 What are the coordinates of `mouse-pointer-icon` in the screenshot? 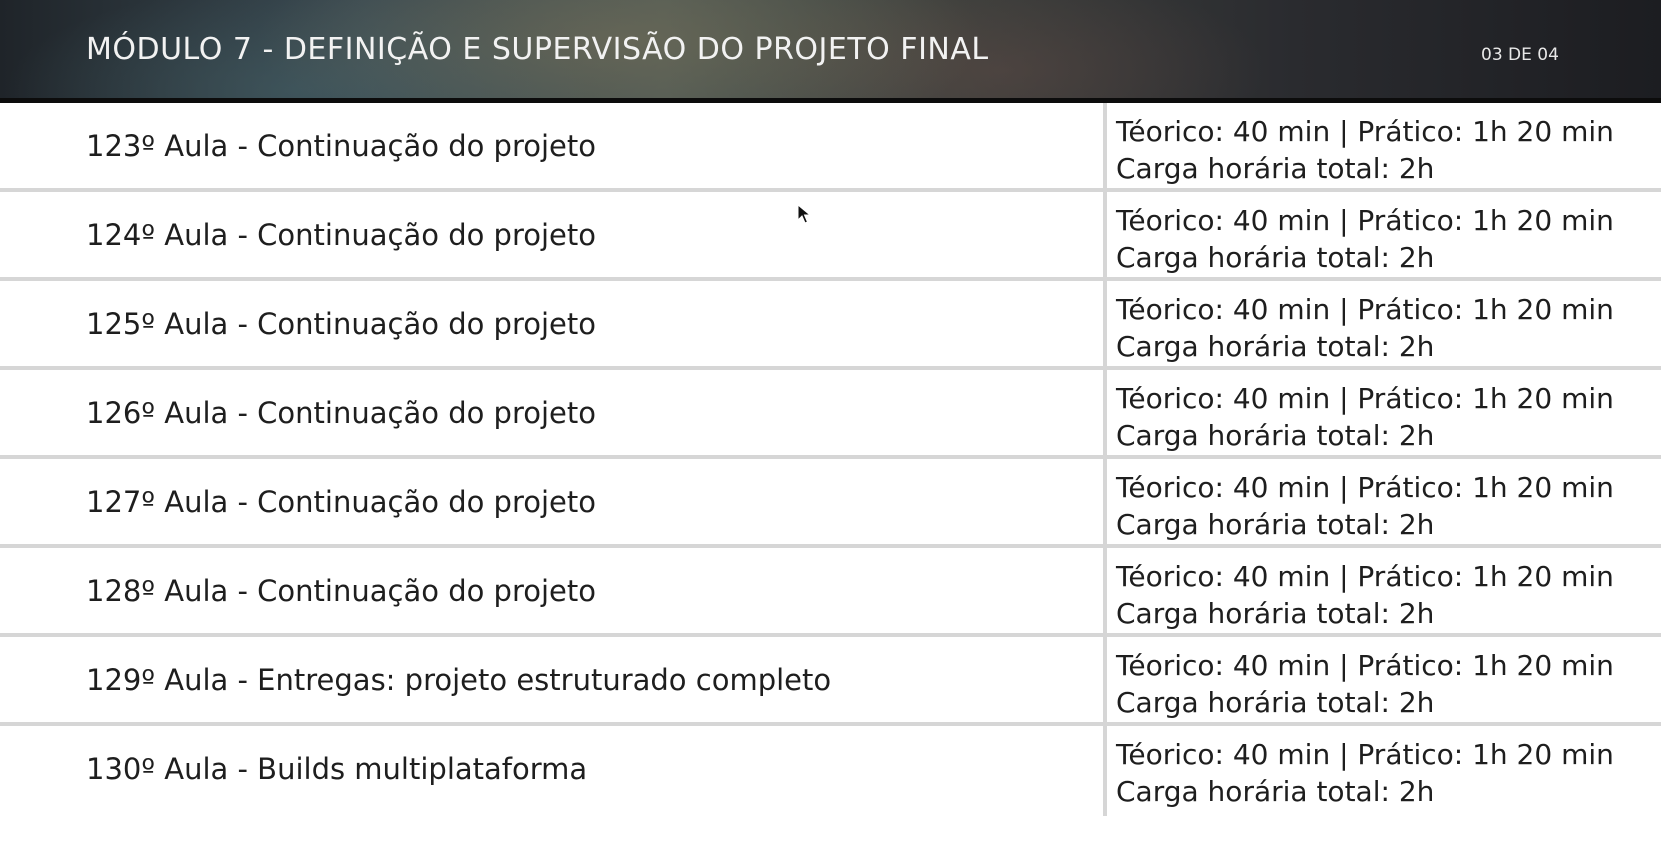 It's located at (804, 214).